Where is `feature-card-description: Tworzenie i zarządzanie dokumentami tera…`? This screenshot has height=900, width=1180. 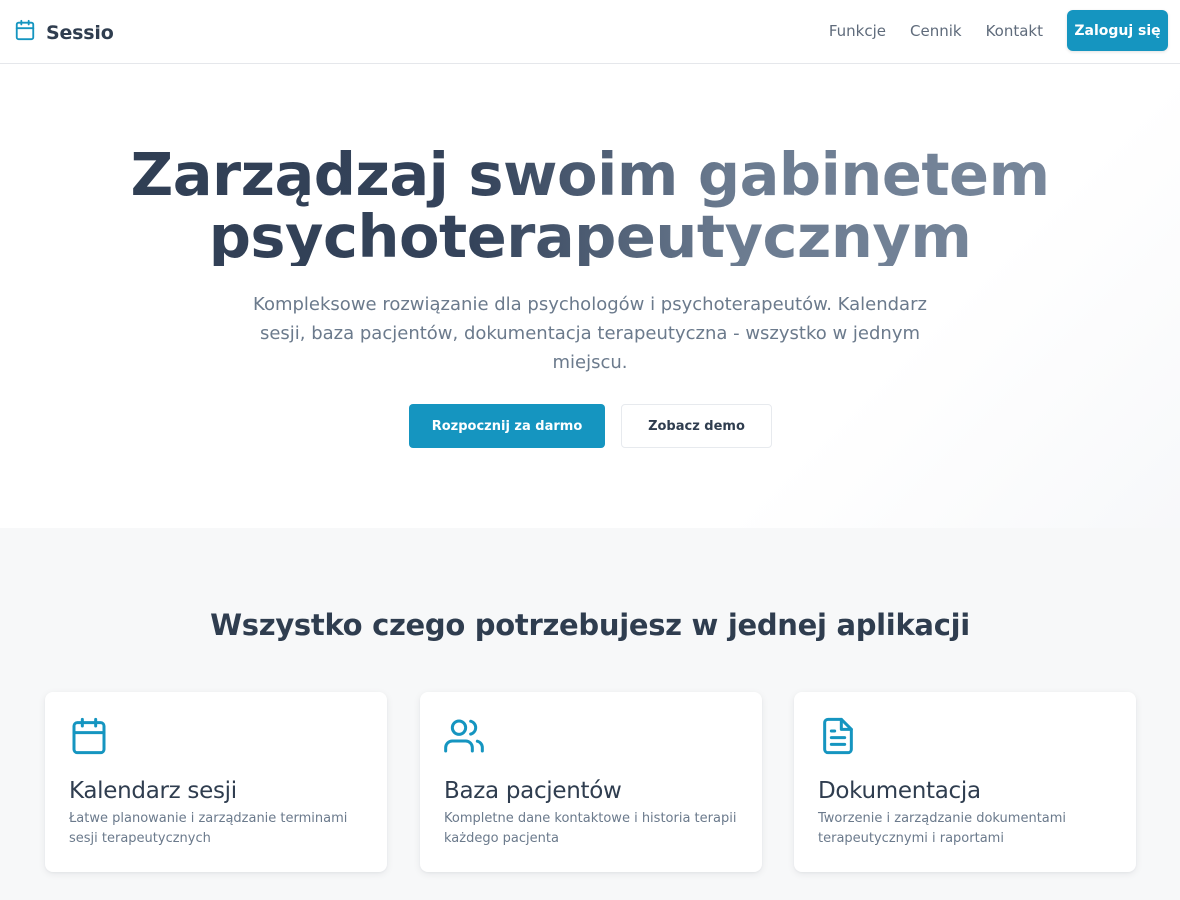
feature-card-description: Tworzenie i zarządzanie dokumentami tera… is located at coordinates (942, 828).